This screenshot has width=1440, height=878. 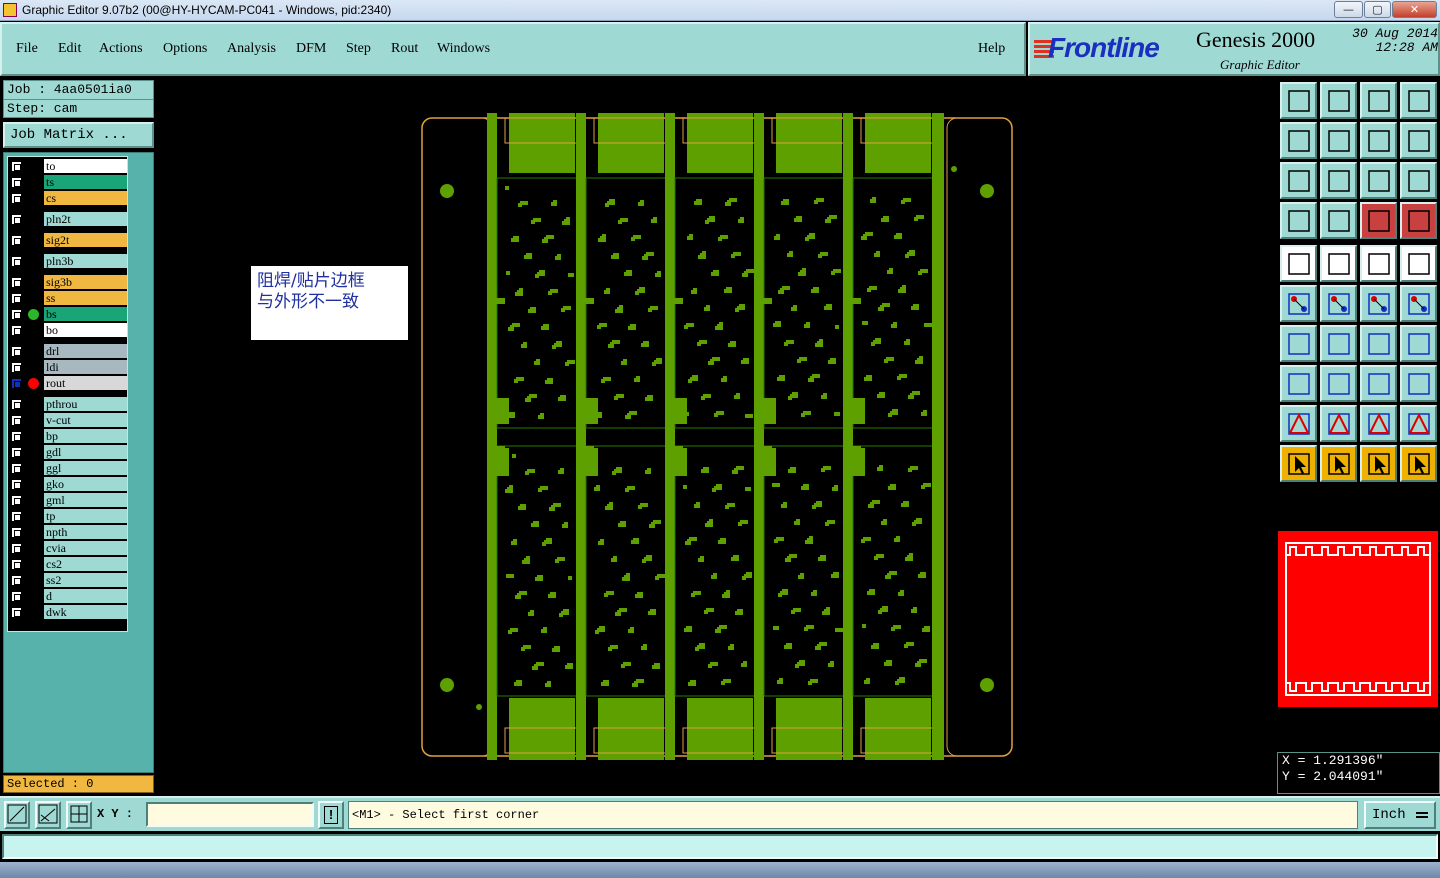 What do you see at coordinates (68, 351) in the screenshot?
I see `layer-row-drl: drl` at bounding box center [68, 351].